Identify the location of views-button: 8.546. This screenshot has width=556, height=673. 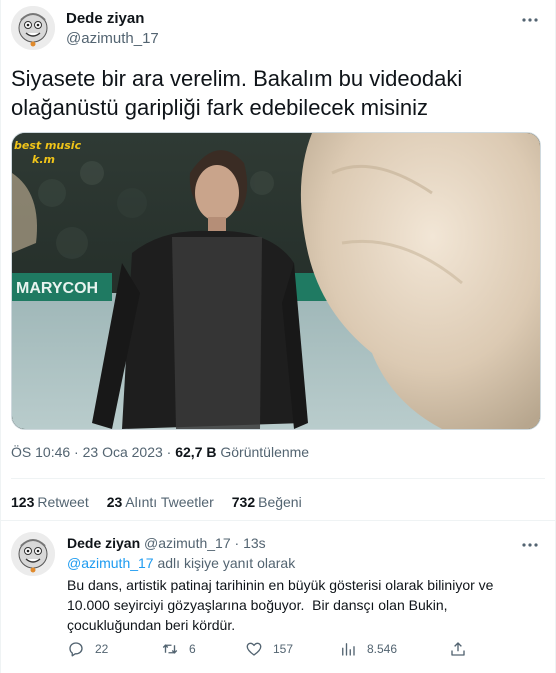
(368, 649).